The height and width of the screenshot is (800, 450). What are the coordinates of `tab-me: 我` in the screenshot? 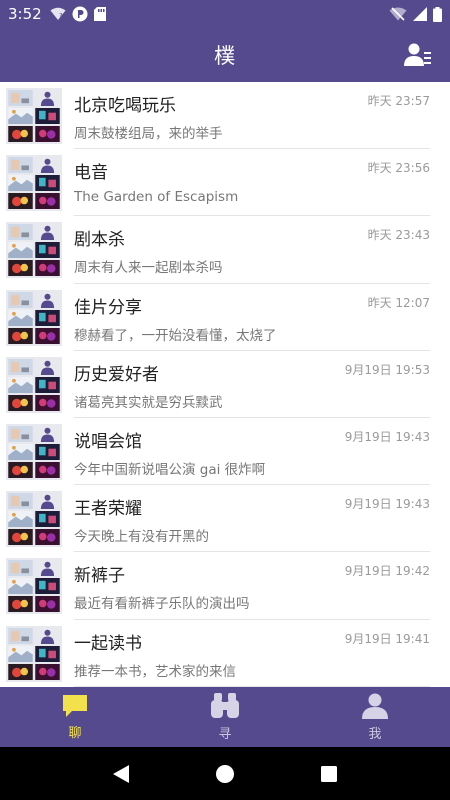 It's located at (375, 717).